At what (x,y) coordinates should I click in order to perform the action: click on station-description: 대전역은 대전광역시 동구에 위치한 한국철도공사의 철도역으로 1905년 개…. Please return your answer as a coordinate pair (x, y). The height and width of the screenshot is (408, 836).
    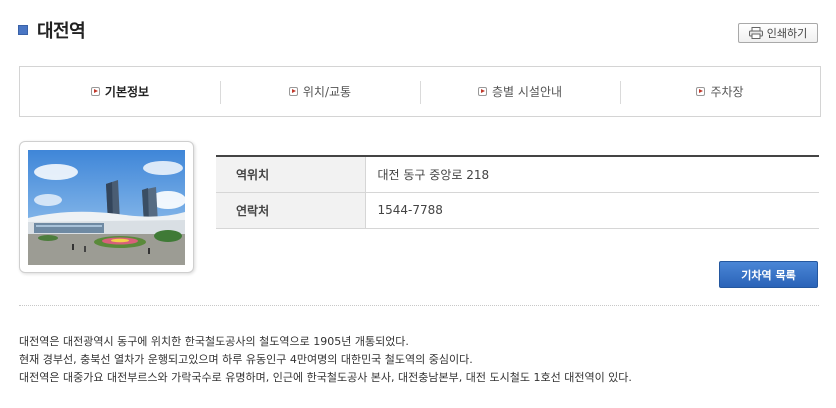
    Looking at the image, I should click on (325, 360).